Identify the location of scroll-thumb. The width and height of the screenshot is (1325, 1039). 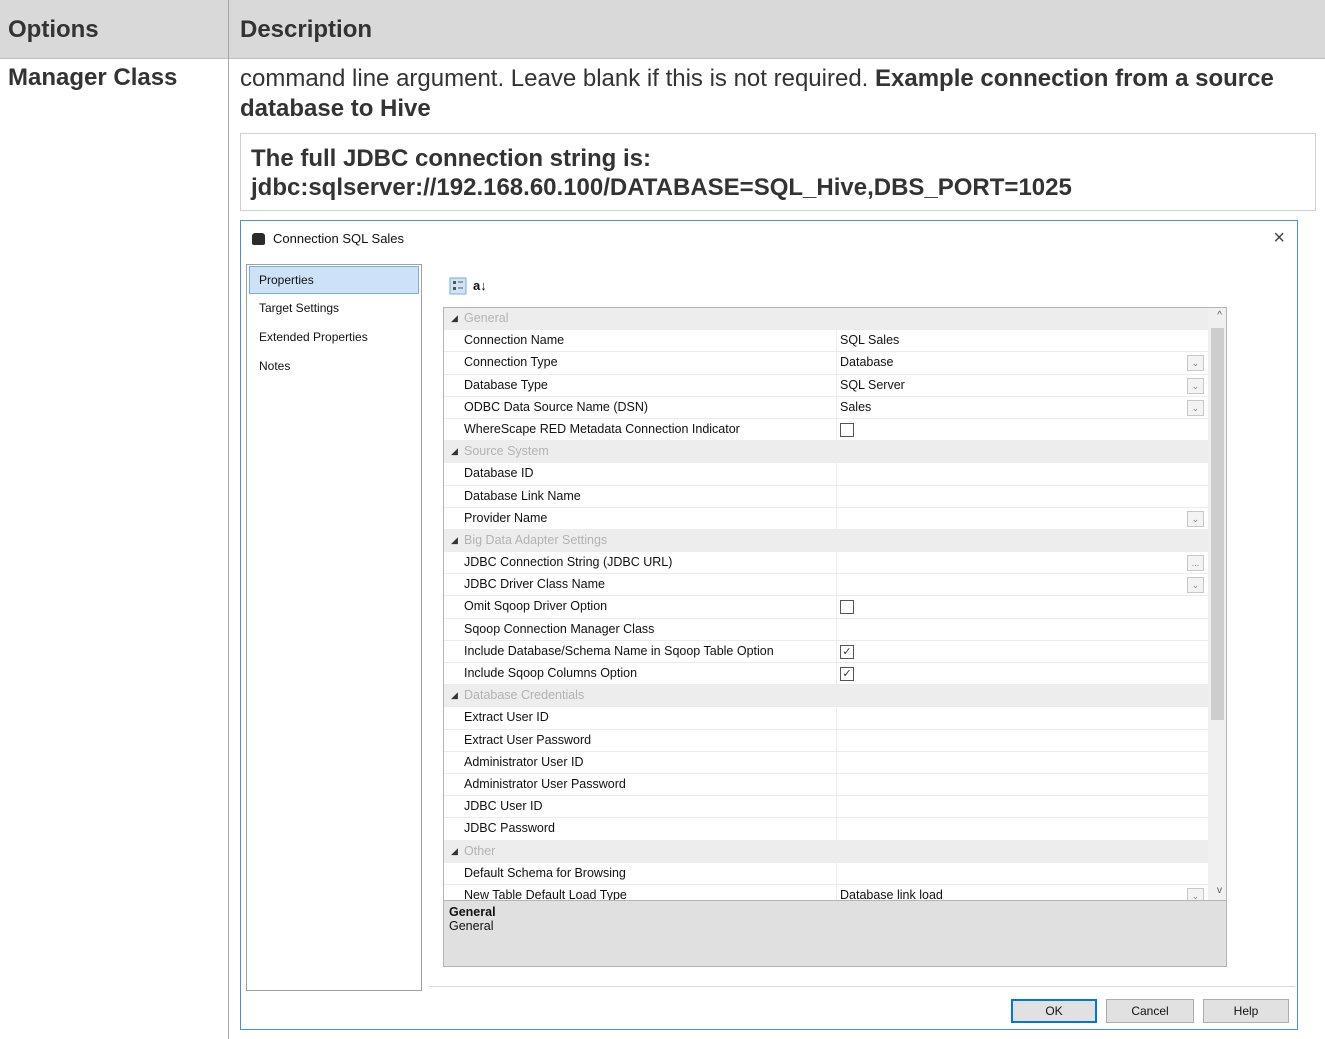
(1217, 524).